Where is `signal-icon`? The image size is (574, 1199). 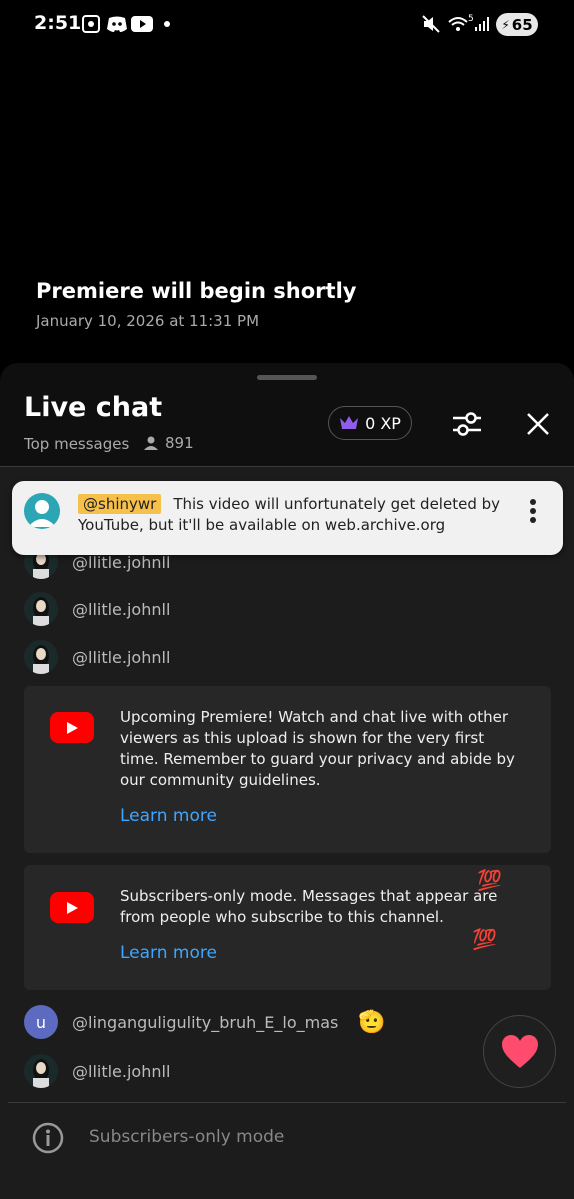 signal-icon is located at coordinates (482, 24).